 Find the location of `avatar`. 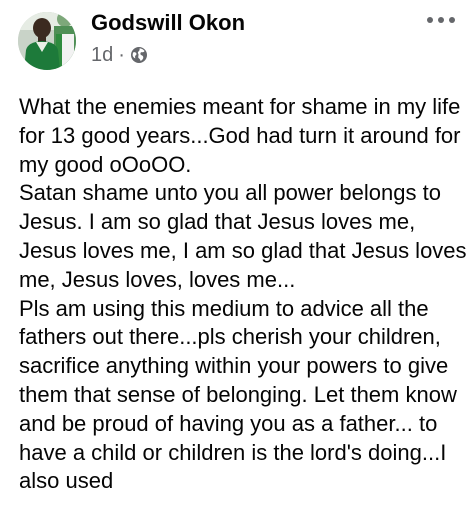

avatar is located at coordinates (47, 41).